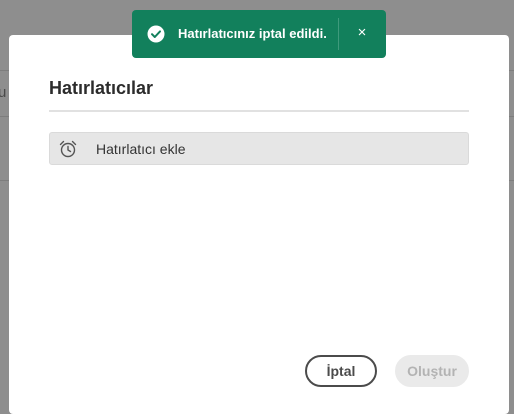  Describe the element at coordinates (68, 149) in the screenshot. I see `alarm-clock-icon` at that location.